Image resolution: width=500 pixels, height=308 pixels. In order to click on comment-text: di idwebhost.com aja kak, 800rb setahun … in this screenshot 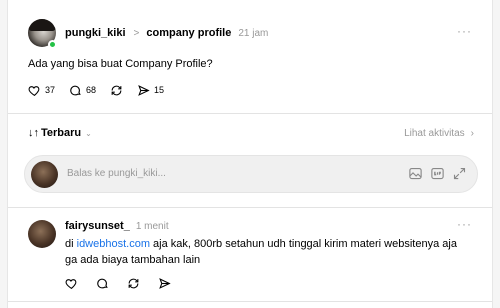, I will do `click(265, 252)`.